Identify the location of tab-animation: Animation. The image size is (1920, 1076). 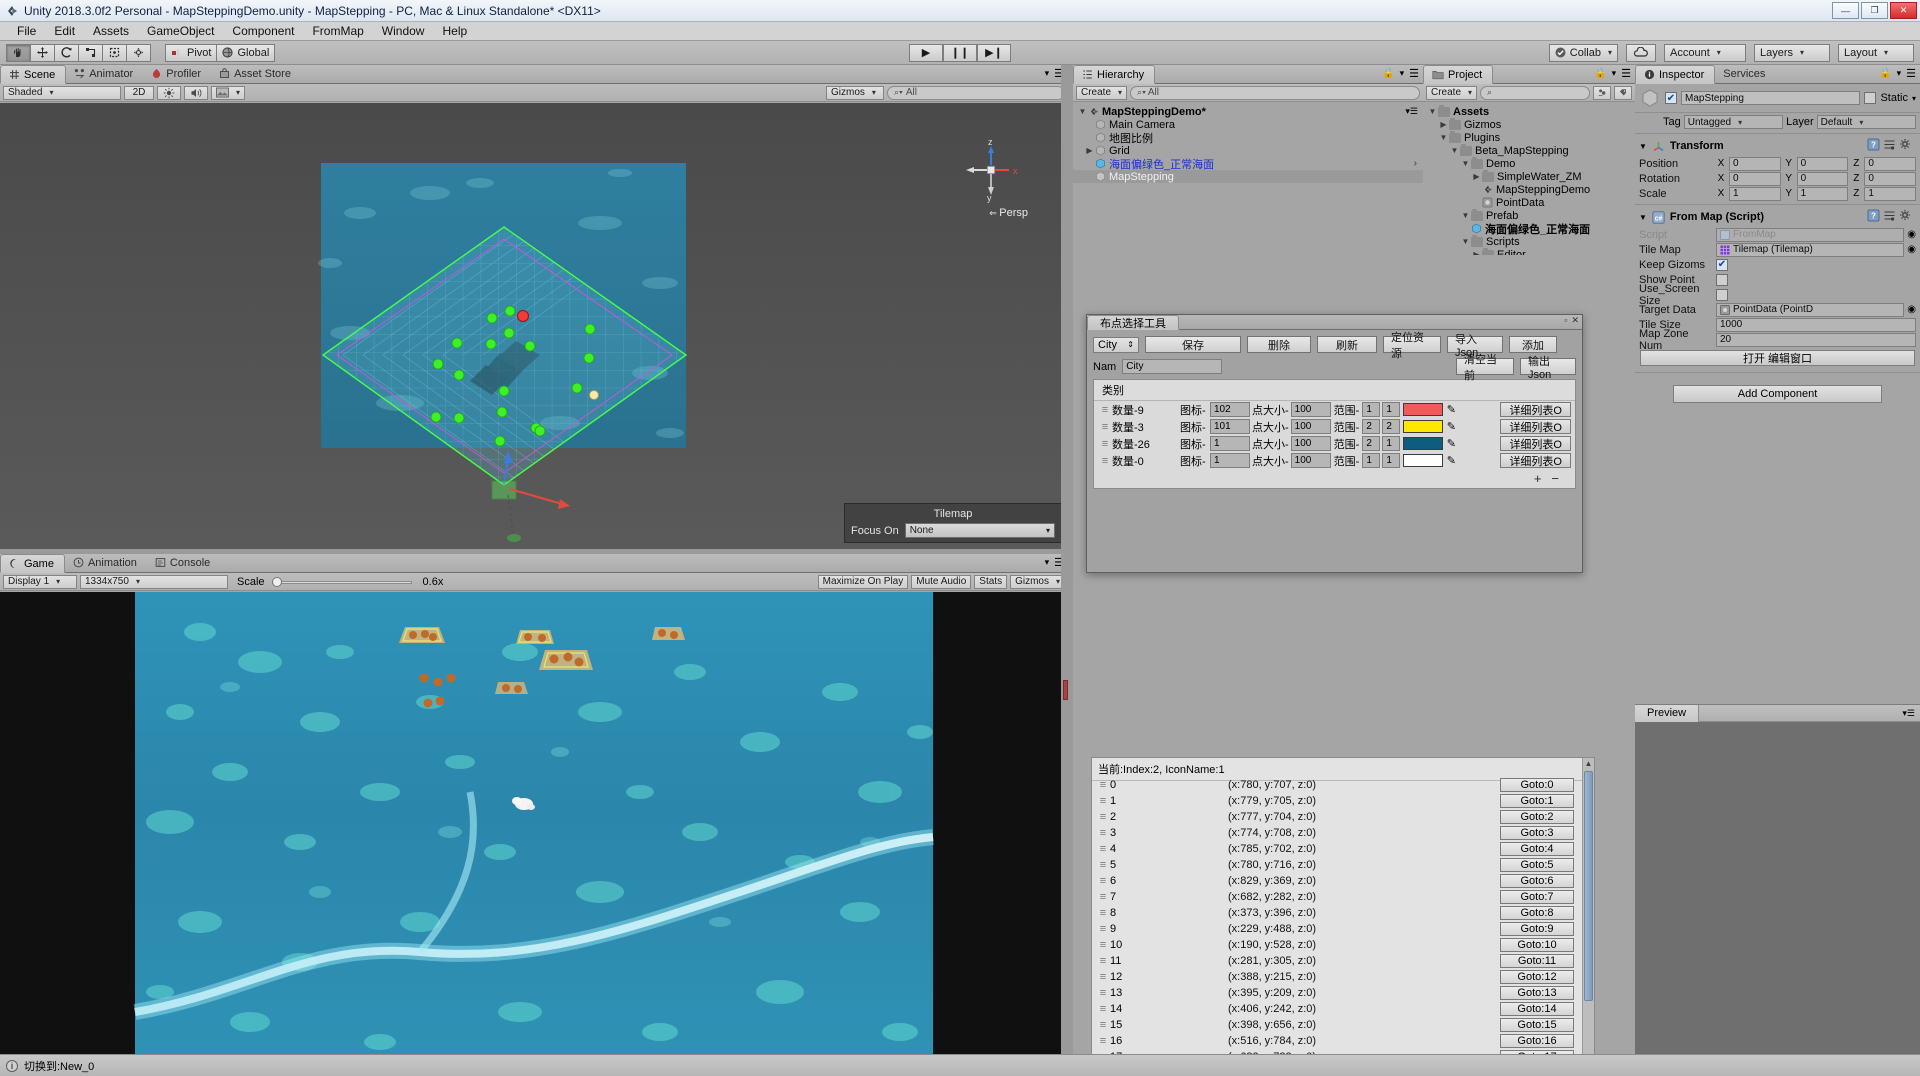
(106, 562).